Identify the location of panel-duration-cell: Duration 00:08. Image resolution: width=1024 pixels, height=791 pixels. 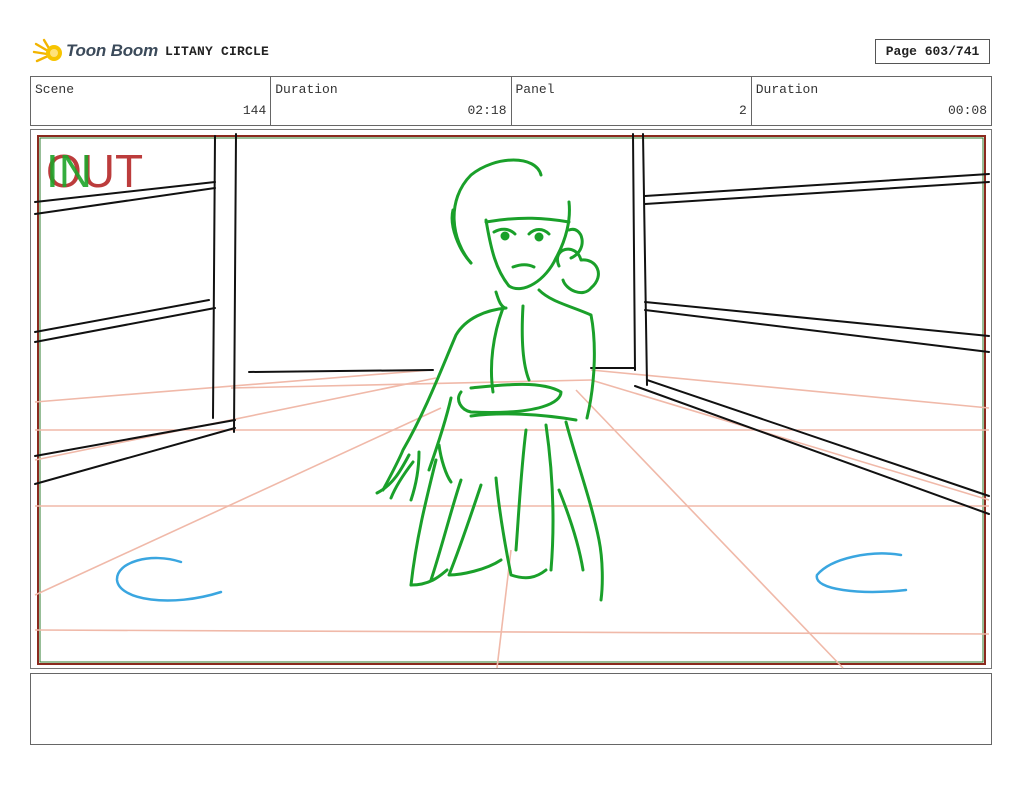
(871, 101).